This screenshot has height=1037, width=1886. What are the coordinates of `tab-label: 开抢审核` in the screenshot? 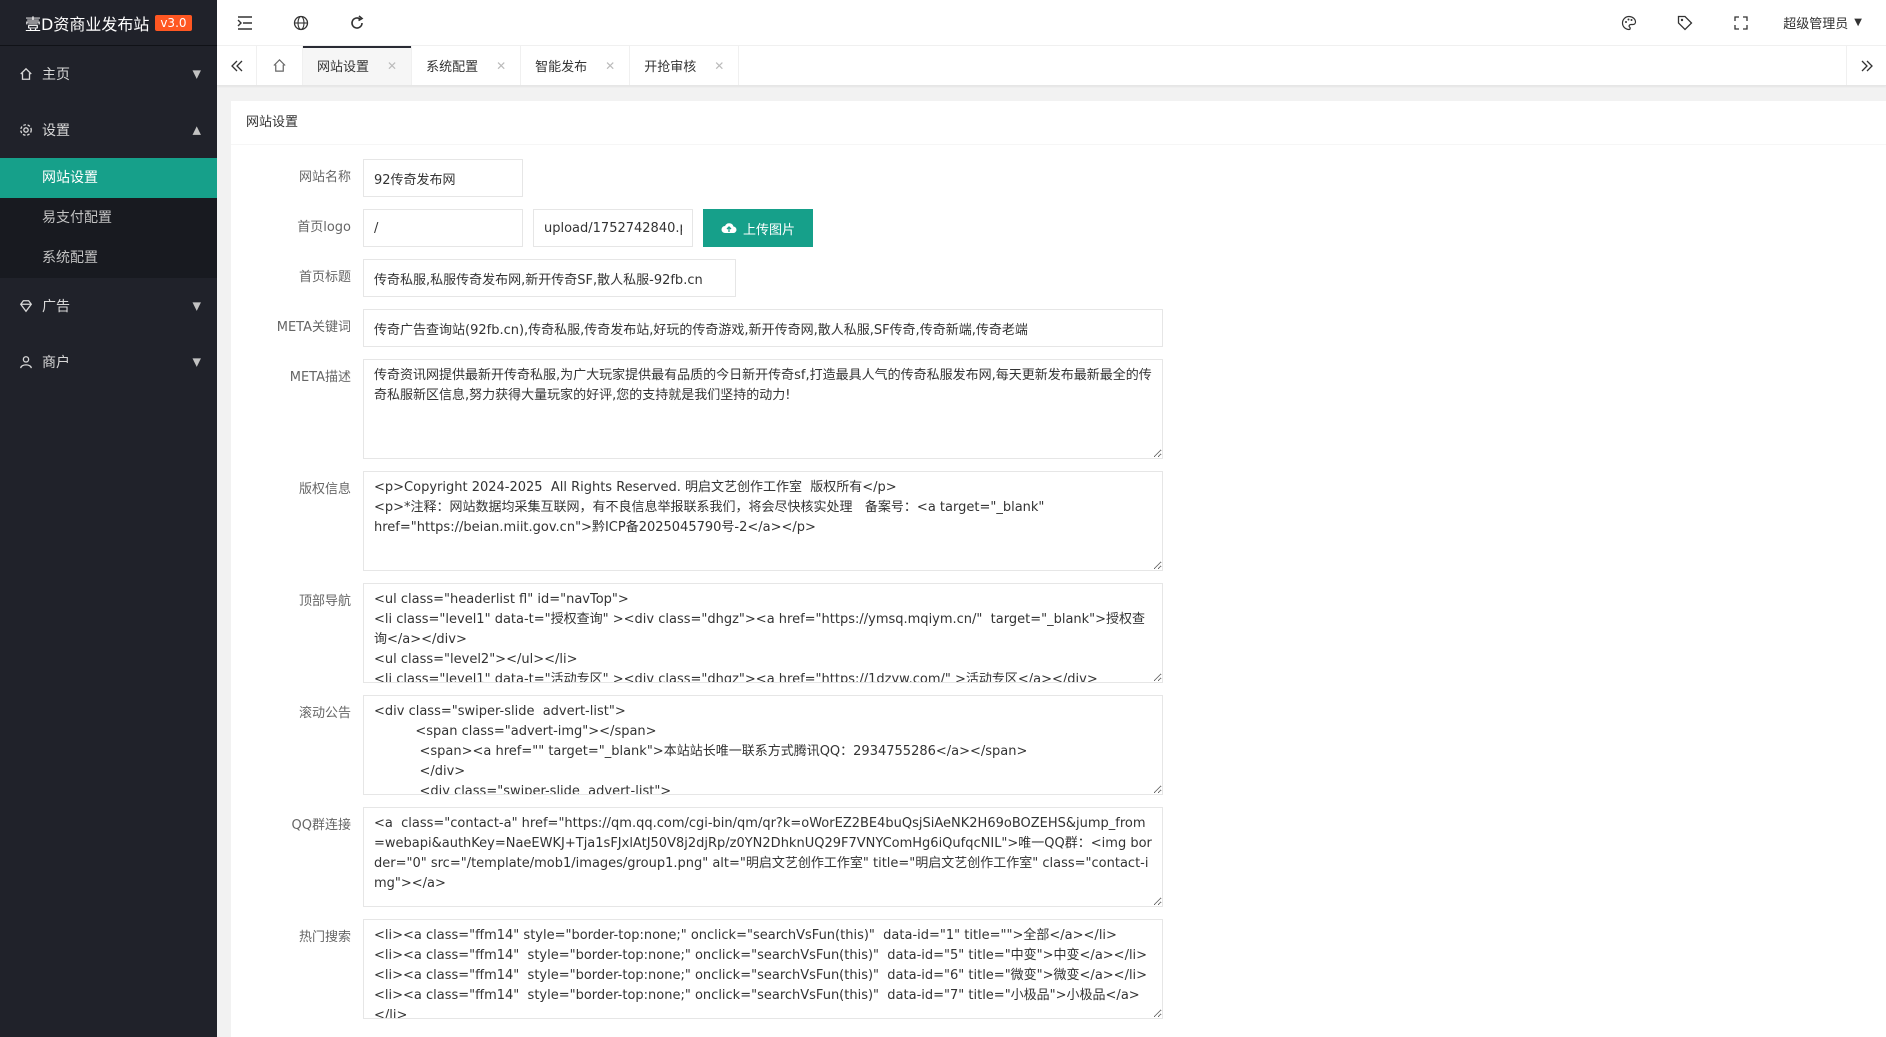 It's located at (670, 67).